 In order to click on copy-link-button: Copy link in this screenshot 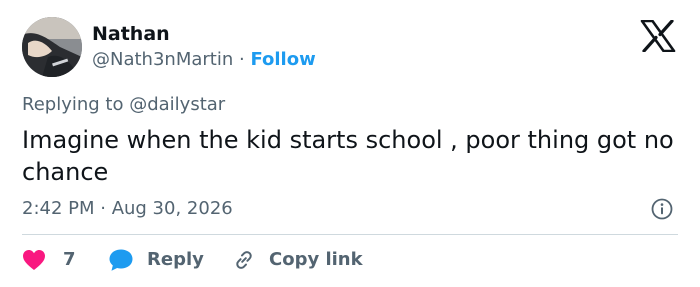, I will do `click(302, 260)`.